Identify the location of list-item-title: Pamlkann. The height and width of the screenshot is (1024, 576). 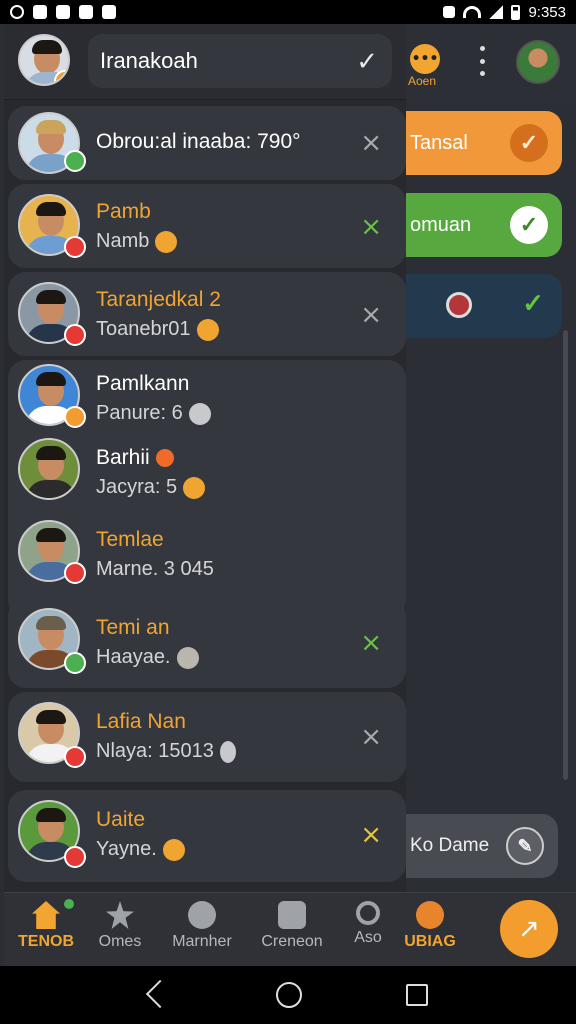
(142, 384).